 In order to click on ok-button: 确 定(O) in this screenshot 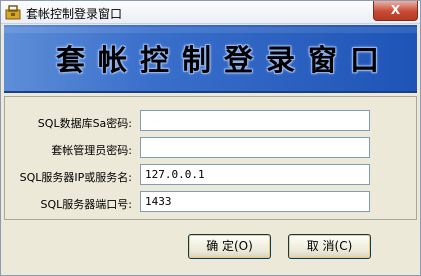, I will do `click(229, 246)`.